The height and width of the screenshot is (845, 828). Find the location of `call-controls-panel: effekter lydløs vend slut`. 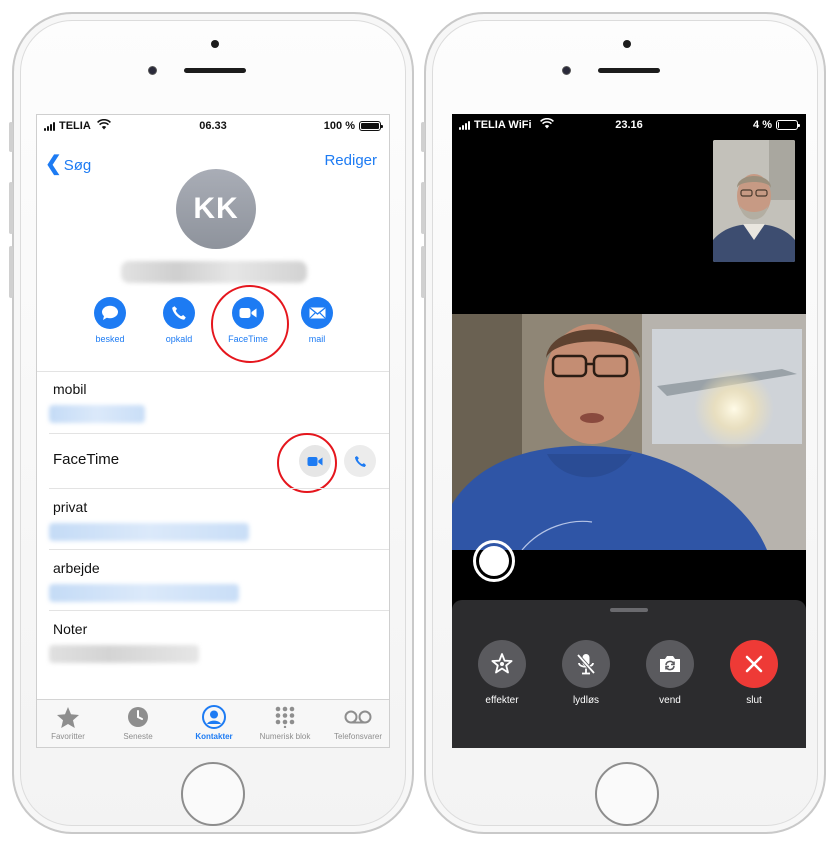

call-controls-panel: effekter lydløs vend slut is located at coordinates (629, 674).